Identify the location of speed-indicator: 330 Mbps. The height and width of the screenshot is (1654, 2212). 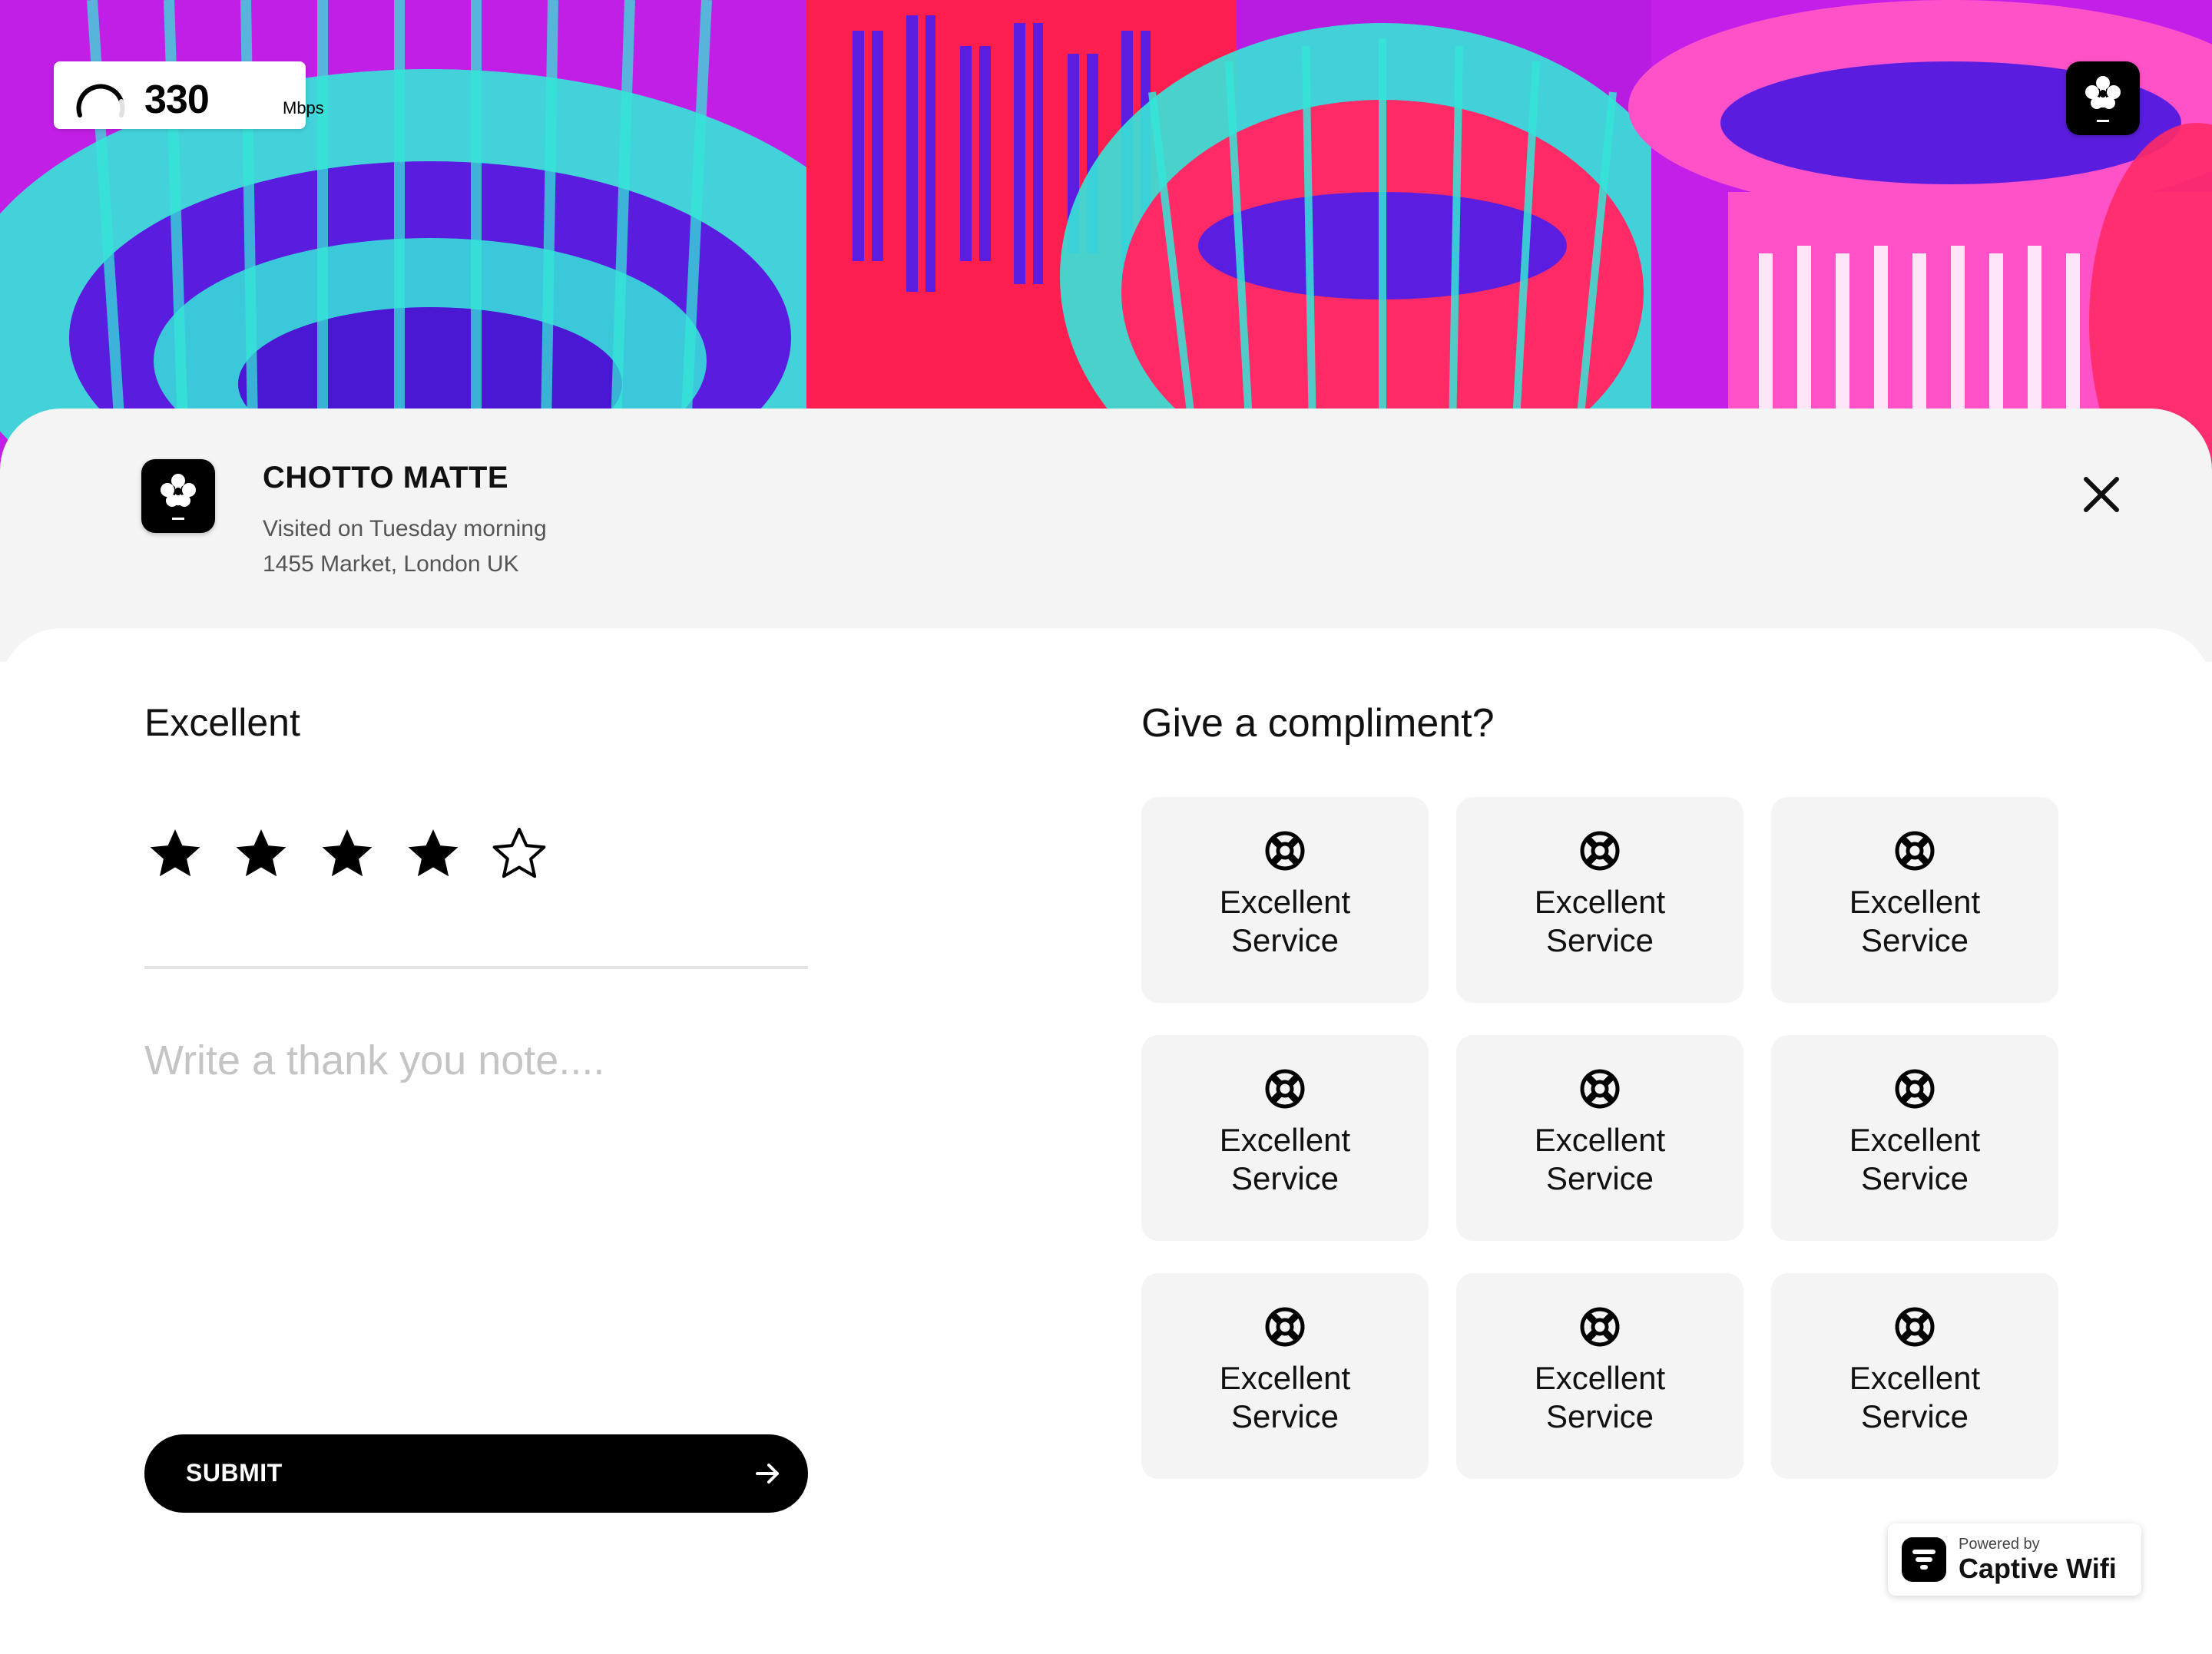
(189, 95).